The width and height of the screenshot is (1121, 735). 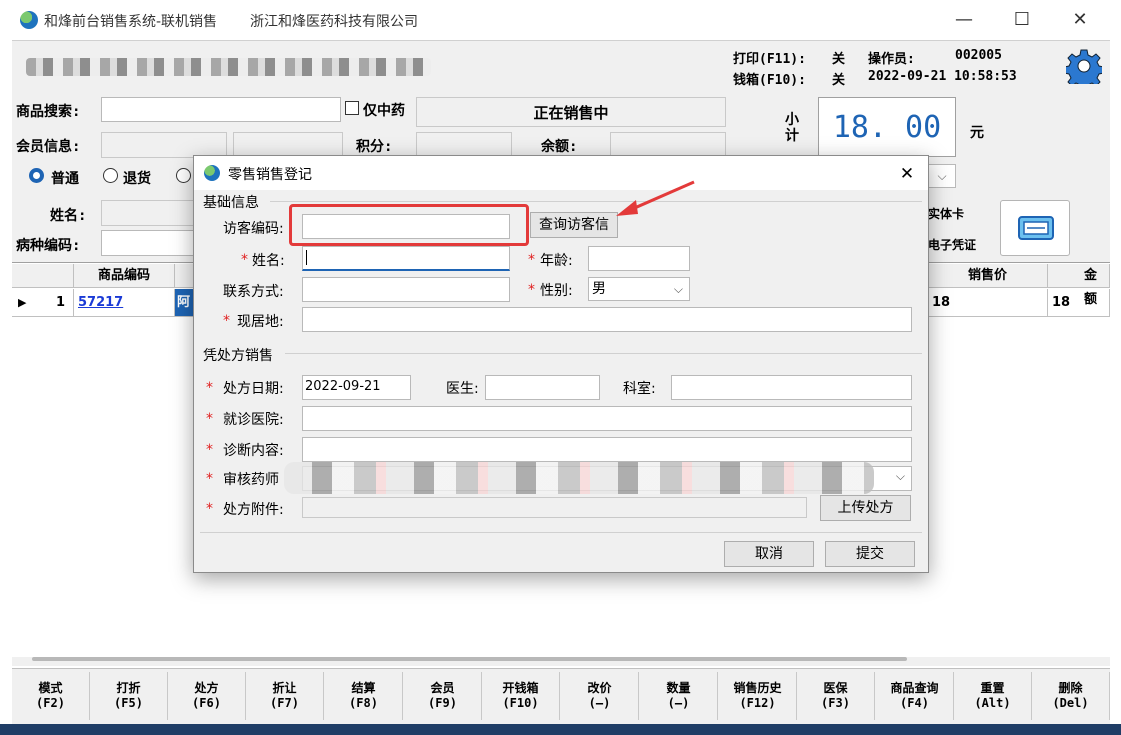 I want to click on fkey-button: 处方 (F6), so click(x=207, y=696).